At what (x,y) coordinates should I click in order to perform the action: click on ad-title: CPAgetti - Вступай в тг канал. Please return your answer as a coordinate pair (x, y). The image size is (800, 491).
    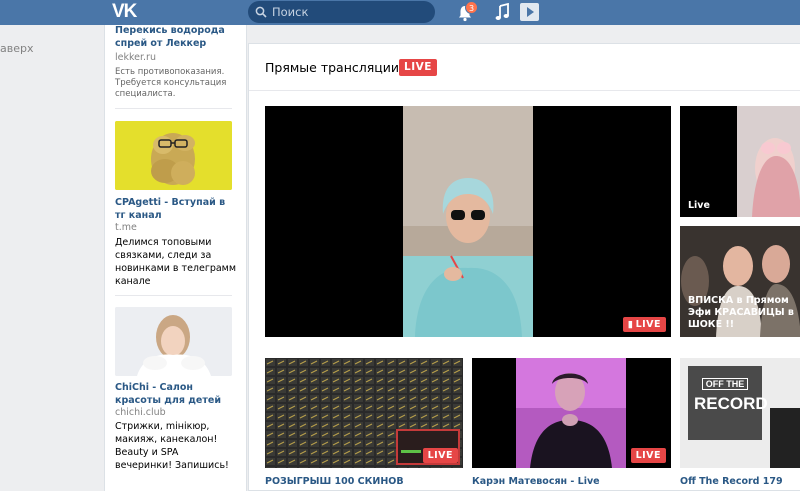
    Looking at the image, I should click on (176, 209).